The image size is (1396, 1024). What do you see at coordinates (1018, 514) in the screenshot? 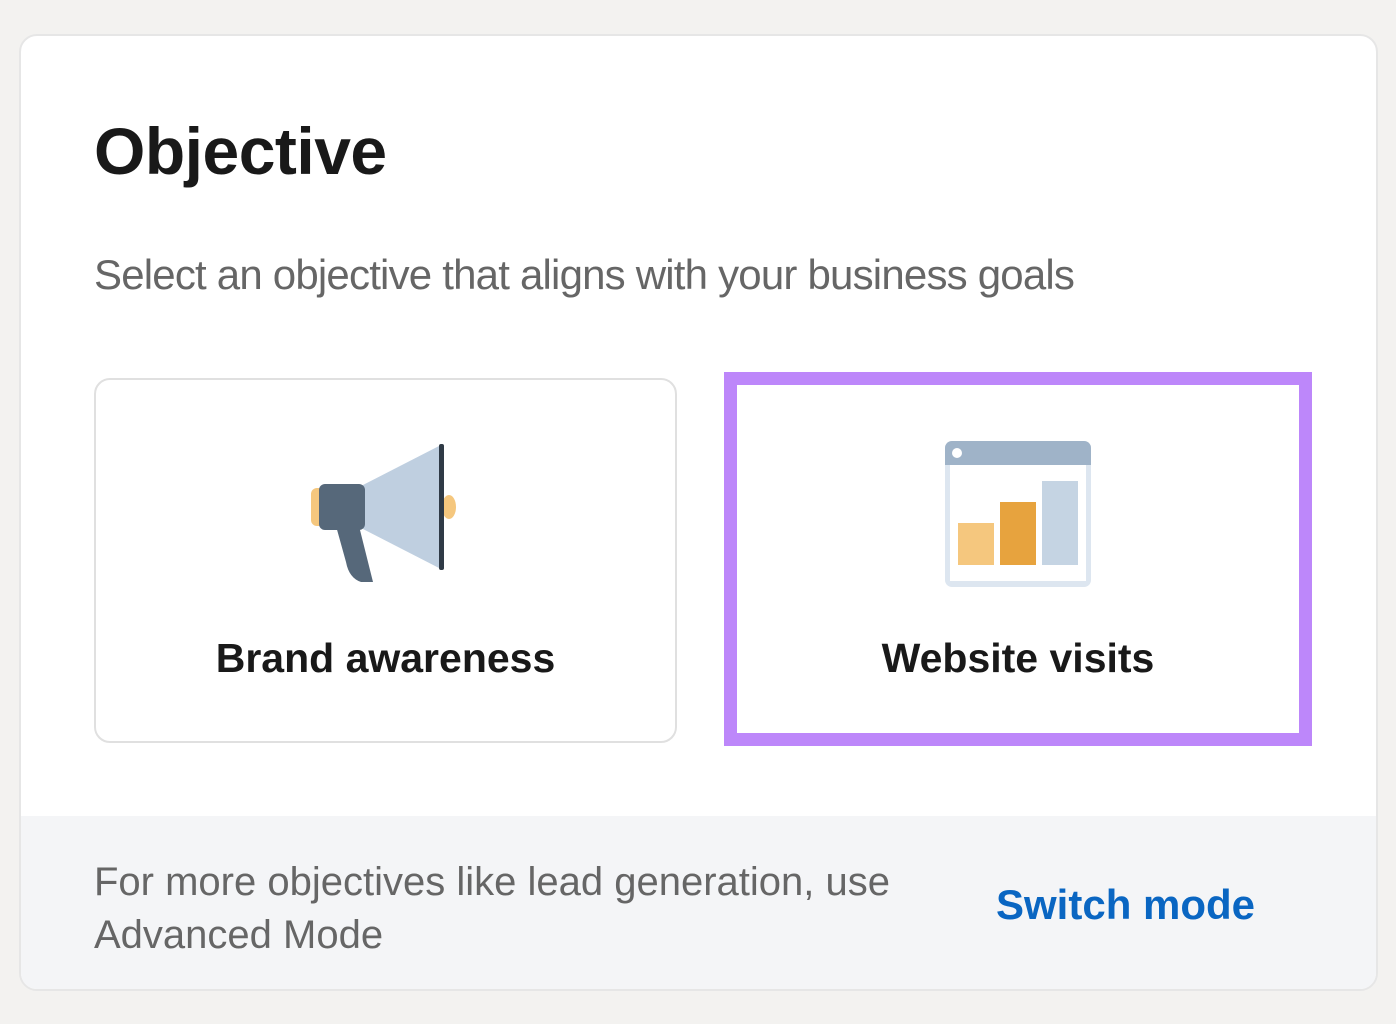
I see `website-chart-icon` at bounding box center [1018, 514].